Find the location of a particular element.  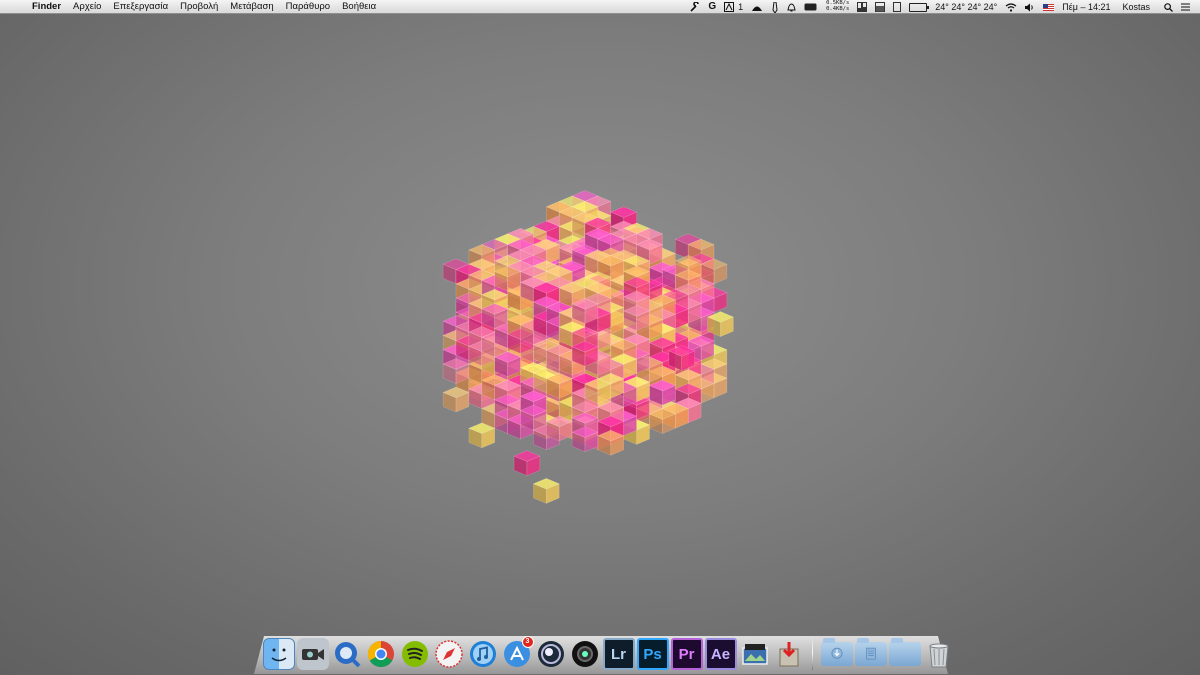

dock-separator is located at coordinates (812, 653).